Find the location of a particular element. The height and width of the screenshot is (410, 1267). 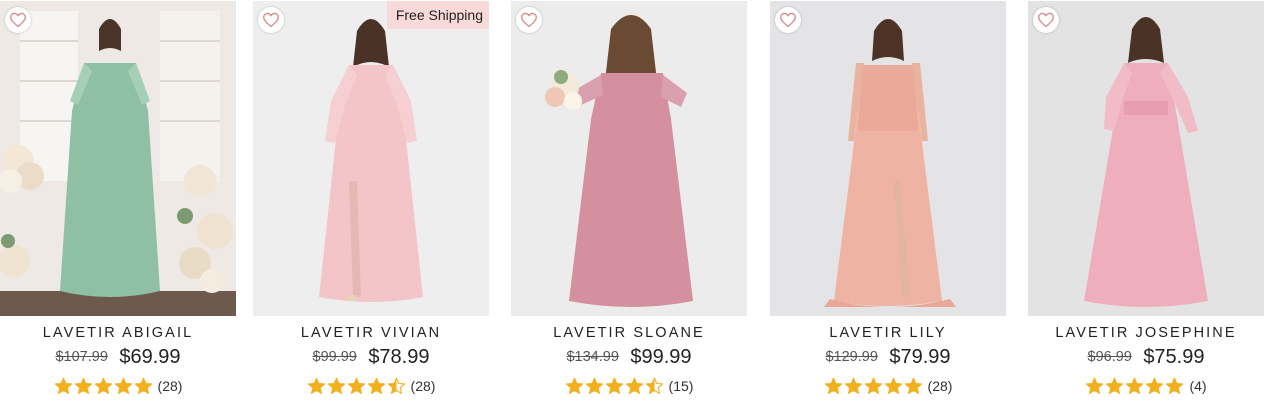

sale-price: $99.99 is located at coordinates (661, 357).